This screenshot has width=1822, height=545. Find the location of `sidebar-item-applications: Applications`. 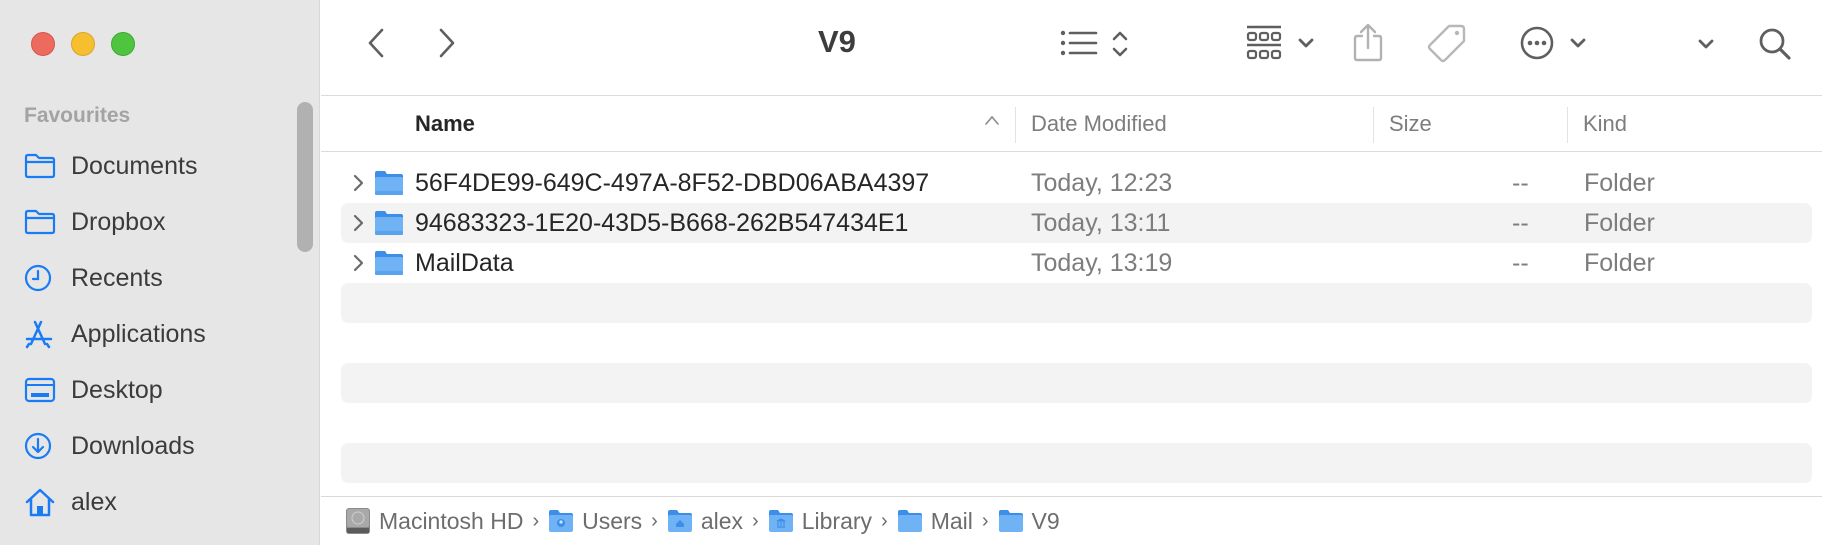

sidebar-item-applications: Applications is located at coordinates (159, 334).